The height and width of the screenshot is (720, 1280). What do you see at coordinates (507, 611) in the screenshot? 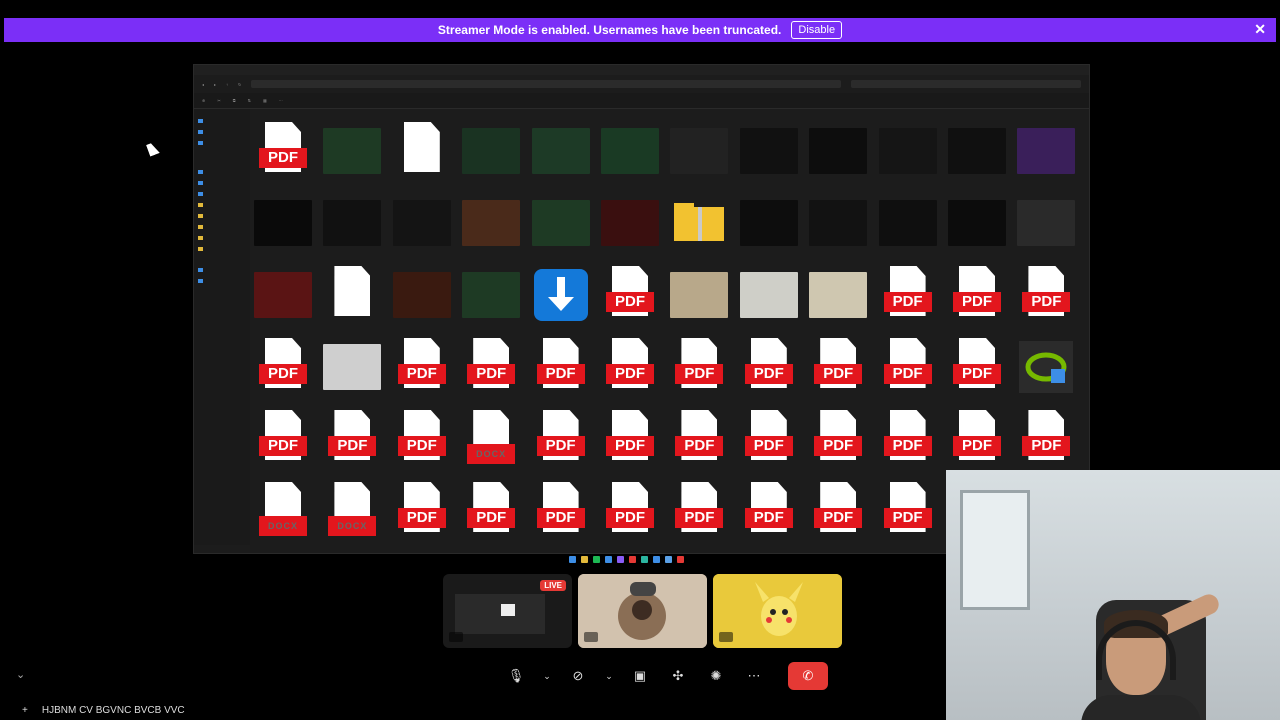
I see `participant-tile-screen: LIVE` at bounding box center [507, 611].